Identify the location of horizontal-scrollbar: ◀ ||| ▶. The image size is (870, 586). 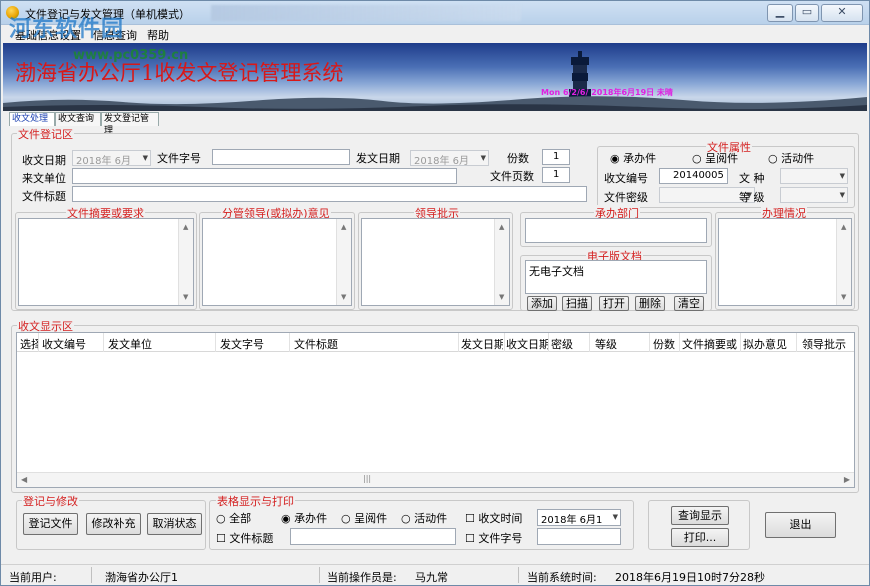
(435, 479).